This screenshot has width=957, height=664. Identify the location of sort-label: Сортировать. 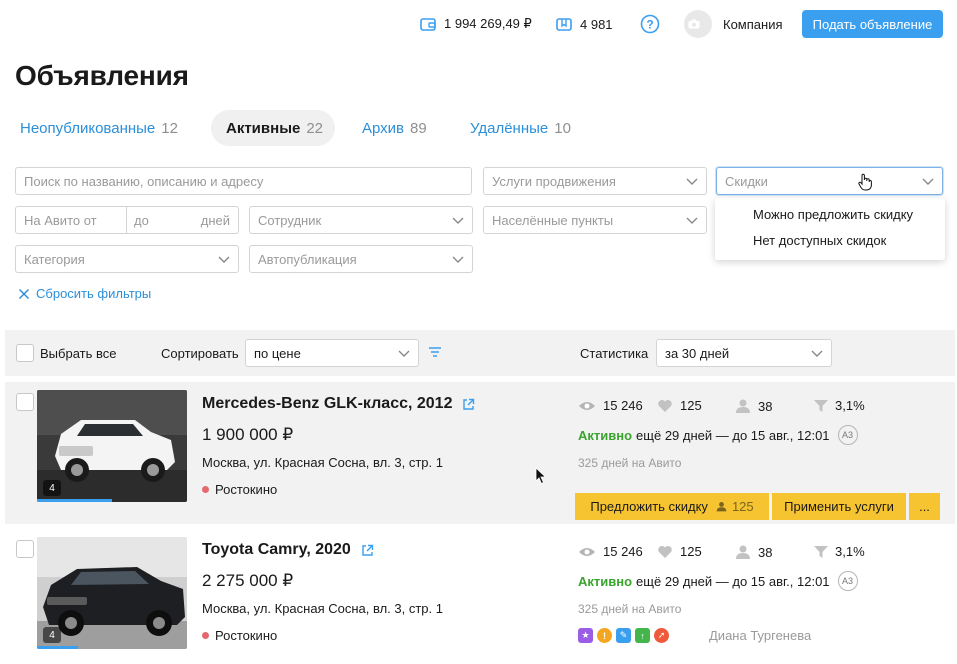
(200, 353).